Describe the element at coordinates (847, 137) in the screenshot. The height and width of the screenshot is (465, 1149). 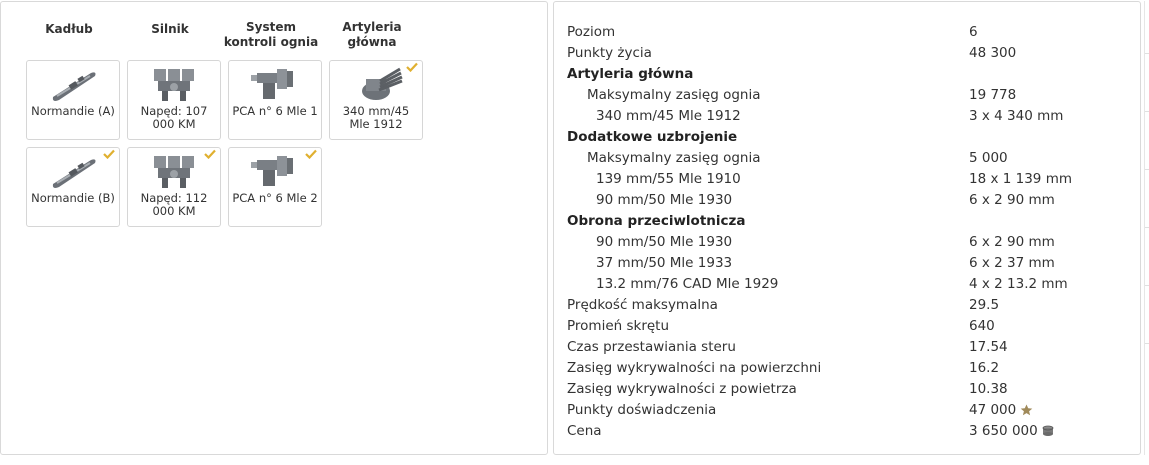
I see `stats-section-header: Dodatkowe uzbrojenie` at that location.